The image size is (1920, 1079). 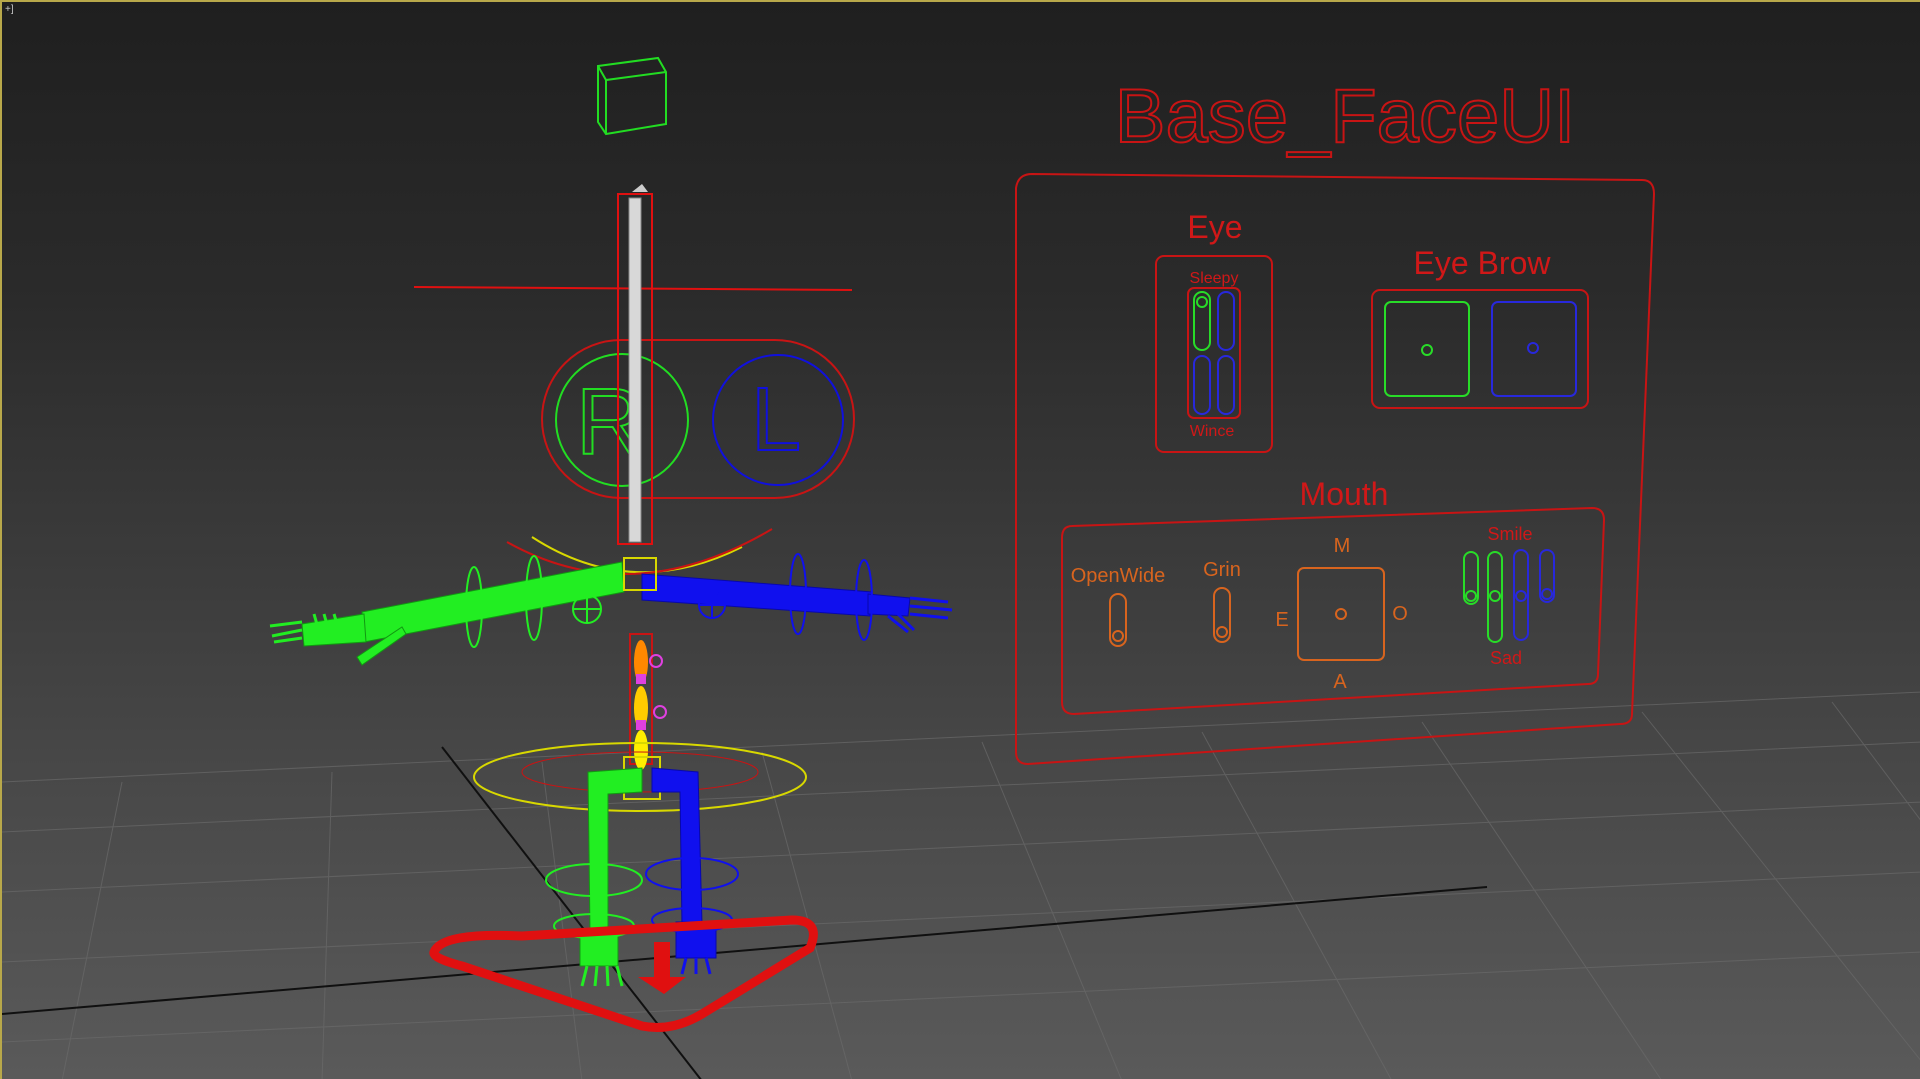 I want to click on eye-sleepy-label: Sleepy, so click(x=1214, y=278).